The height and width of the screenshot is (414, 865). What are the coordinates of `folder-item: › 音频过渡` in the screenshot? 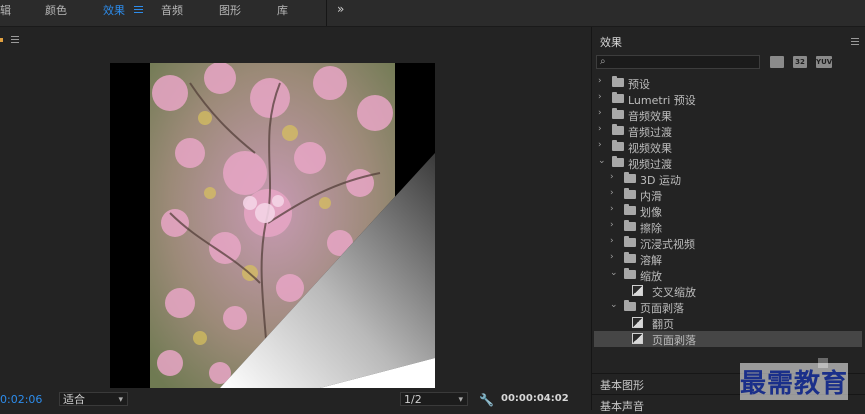 It's located at (728, 131).